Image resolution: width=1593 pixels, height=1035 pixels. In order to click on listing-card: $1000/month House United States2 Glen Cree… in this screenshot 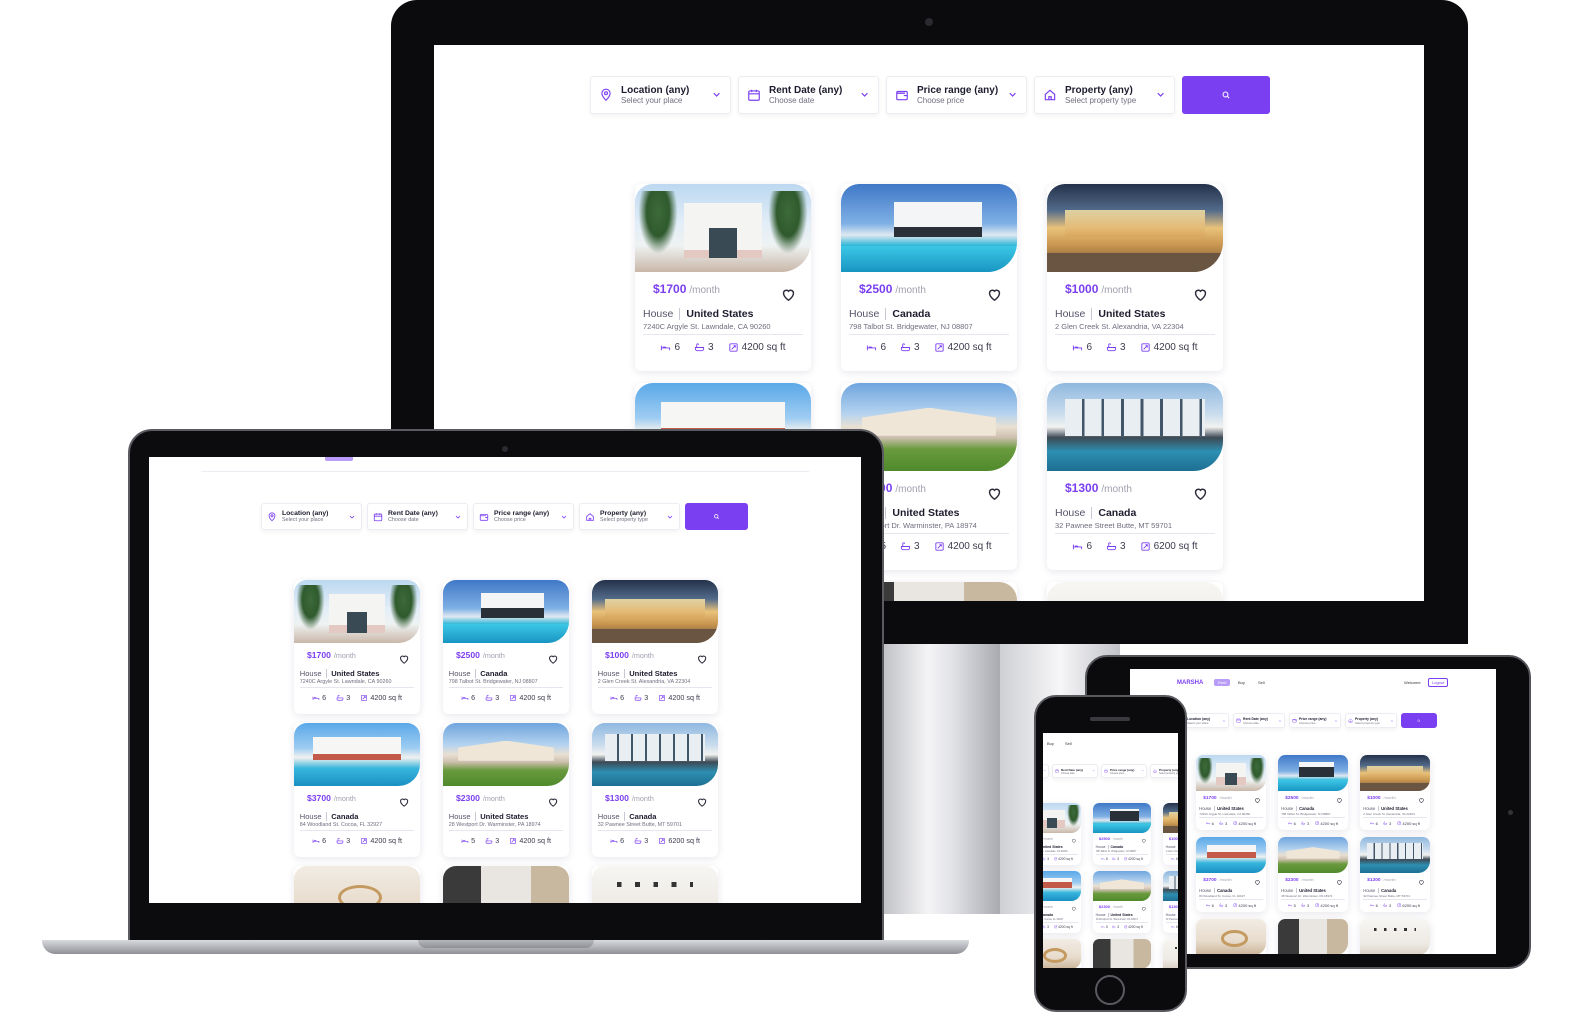, I will do `click(1395, 792)`.